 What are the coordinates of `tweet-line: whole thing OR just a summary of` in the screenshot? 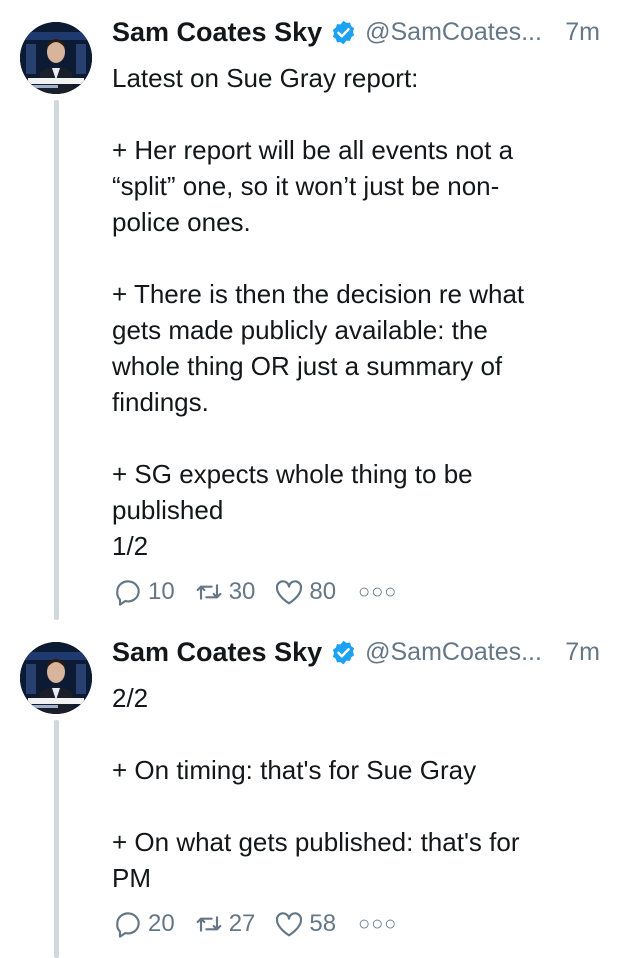 It's located at (307, 366).